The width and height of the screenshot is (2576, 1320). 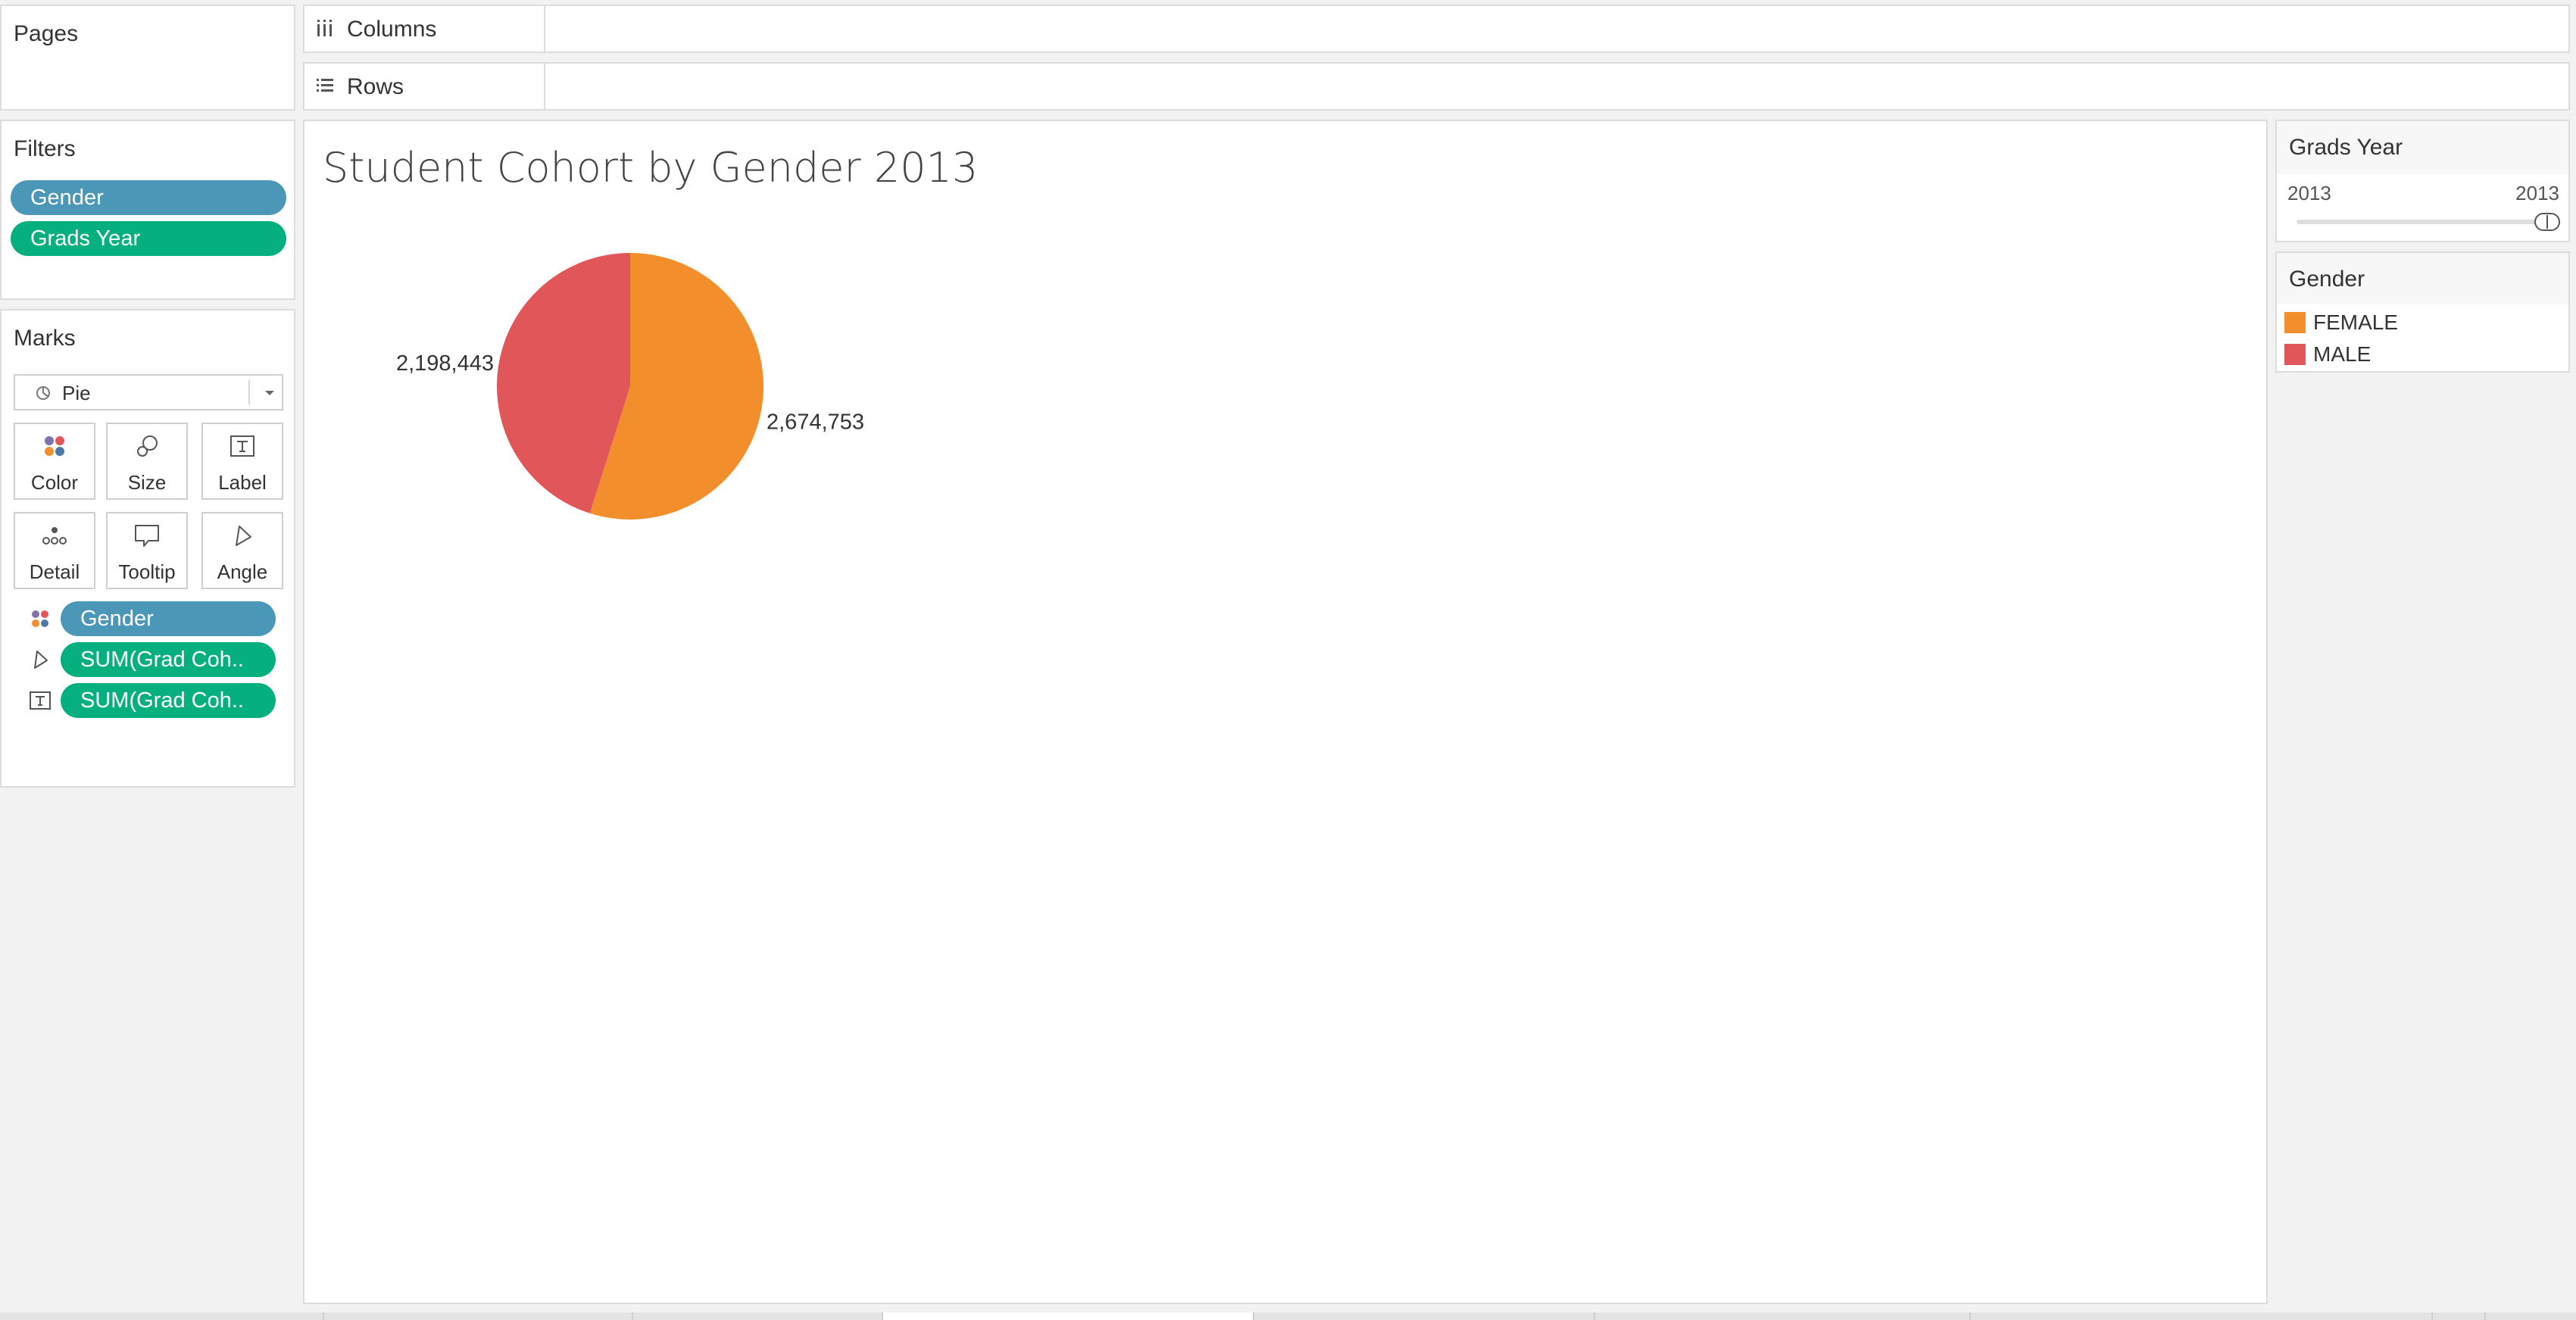 What do you see at coordinates (249, 392) in the screenshot?
I see `dropdown-separator` at bounding box center [249, 392].